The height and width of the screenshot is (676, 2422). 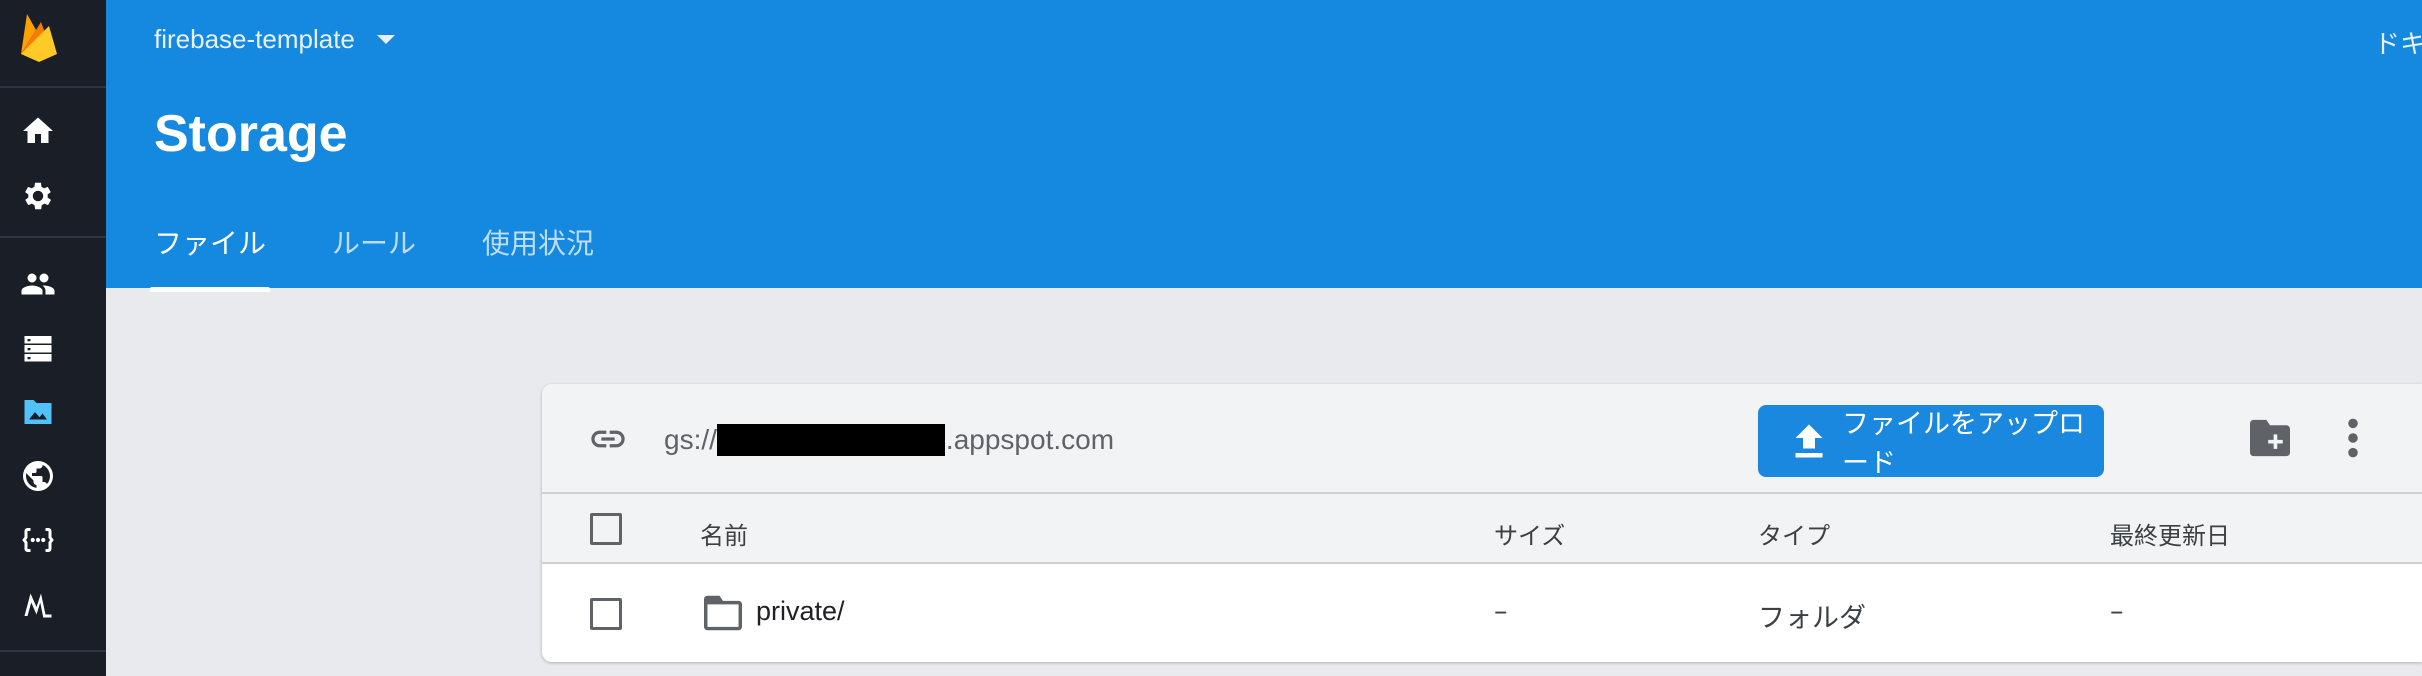 I want to click on firebase-logo, so click(x=39, y=36).